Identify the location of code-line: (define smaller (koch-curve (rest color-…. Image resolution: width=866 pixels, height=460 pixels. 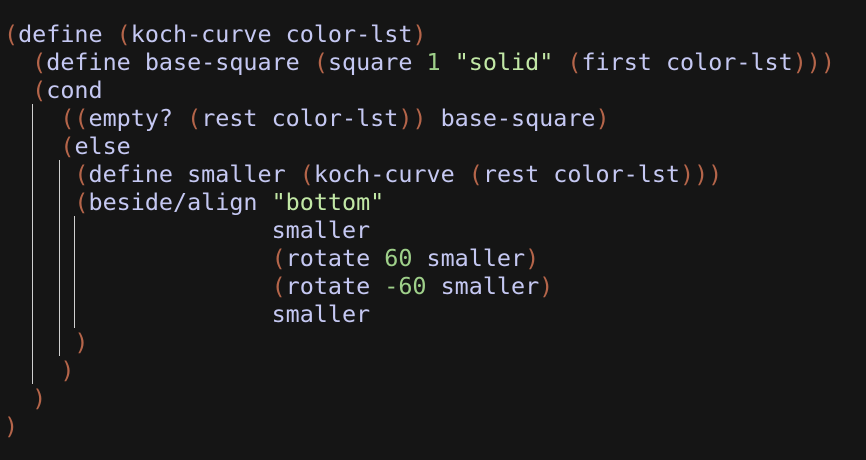
(363, 174).